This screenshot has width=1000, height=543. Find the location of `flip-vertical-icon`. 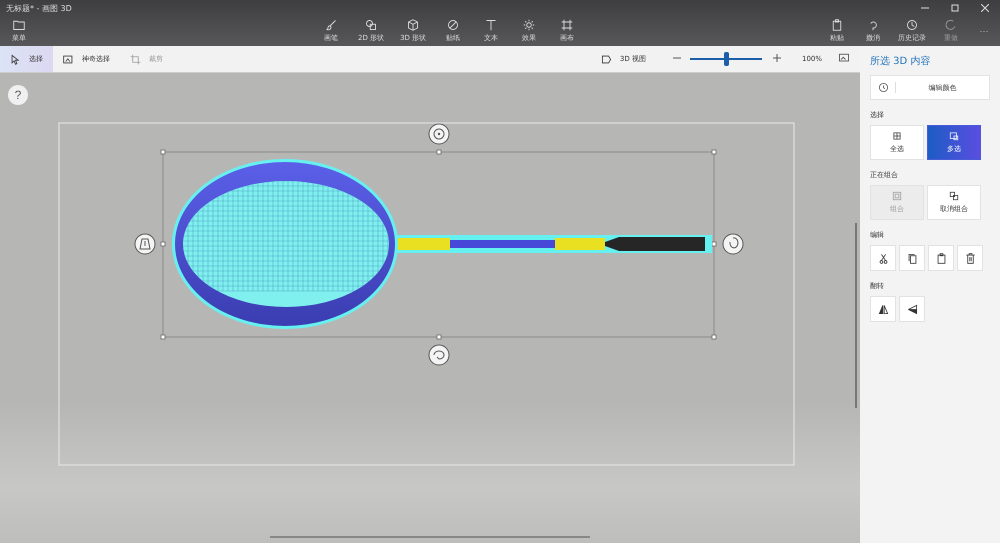

flip-vertical-icon is located at coordinates (912, 309).